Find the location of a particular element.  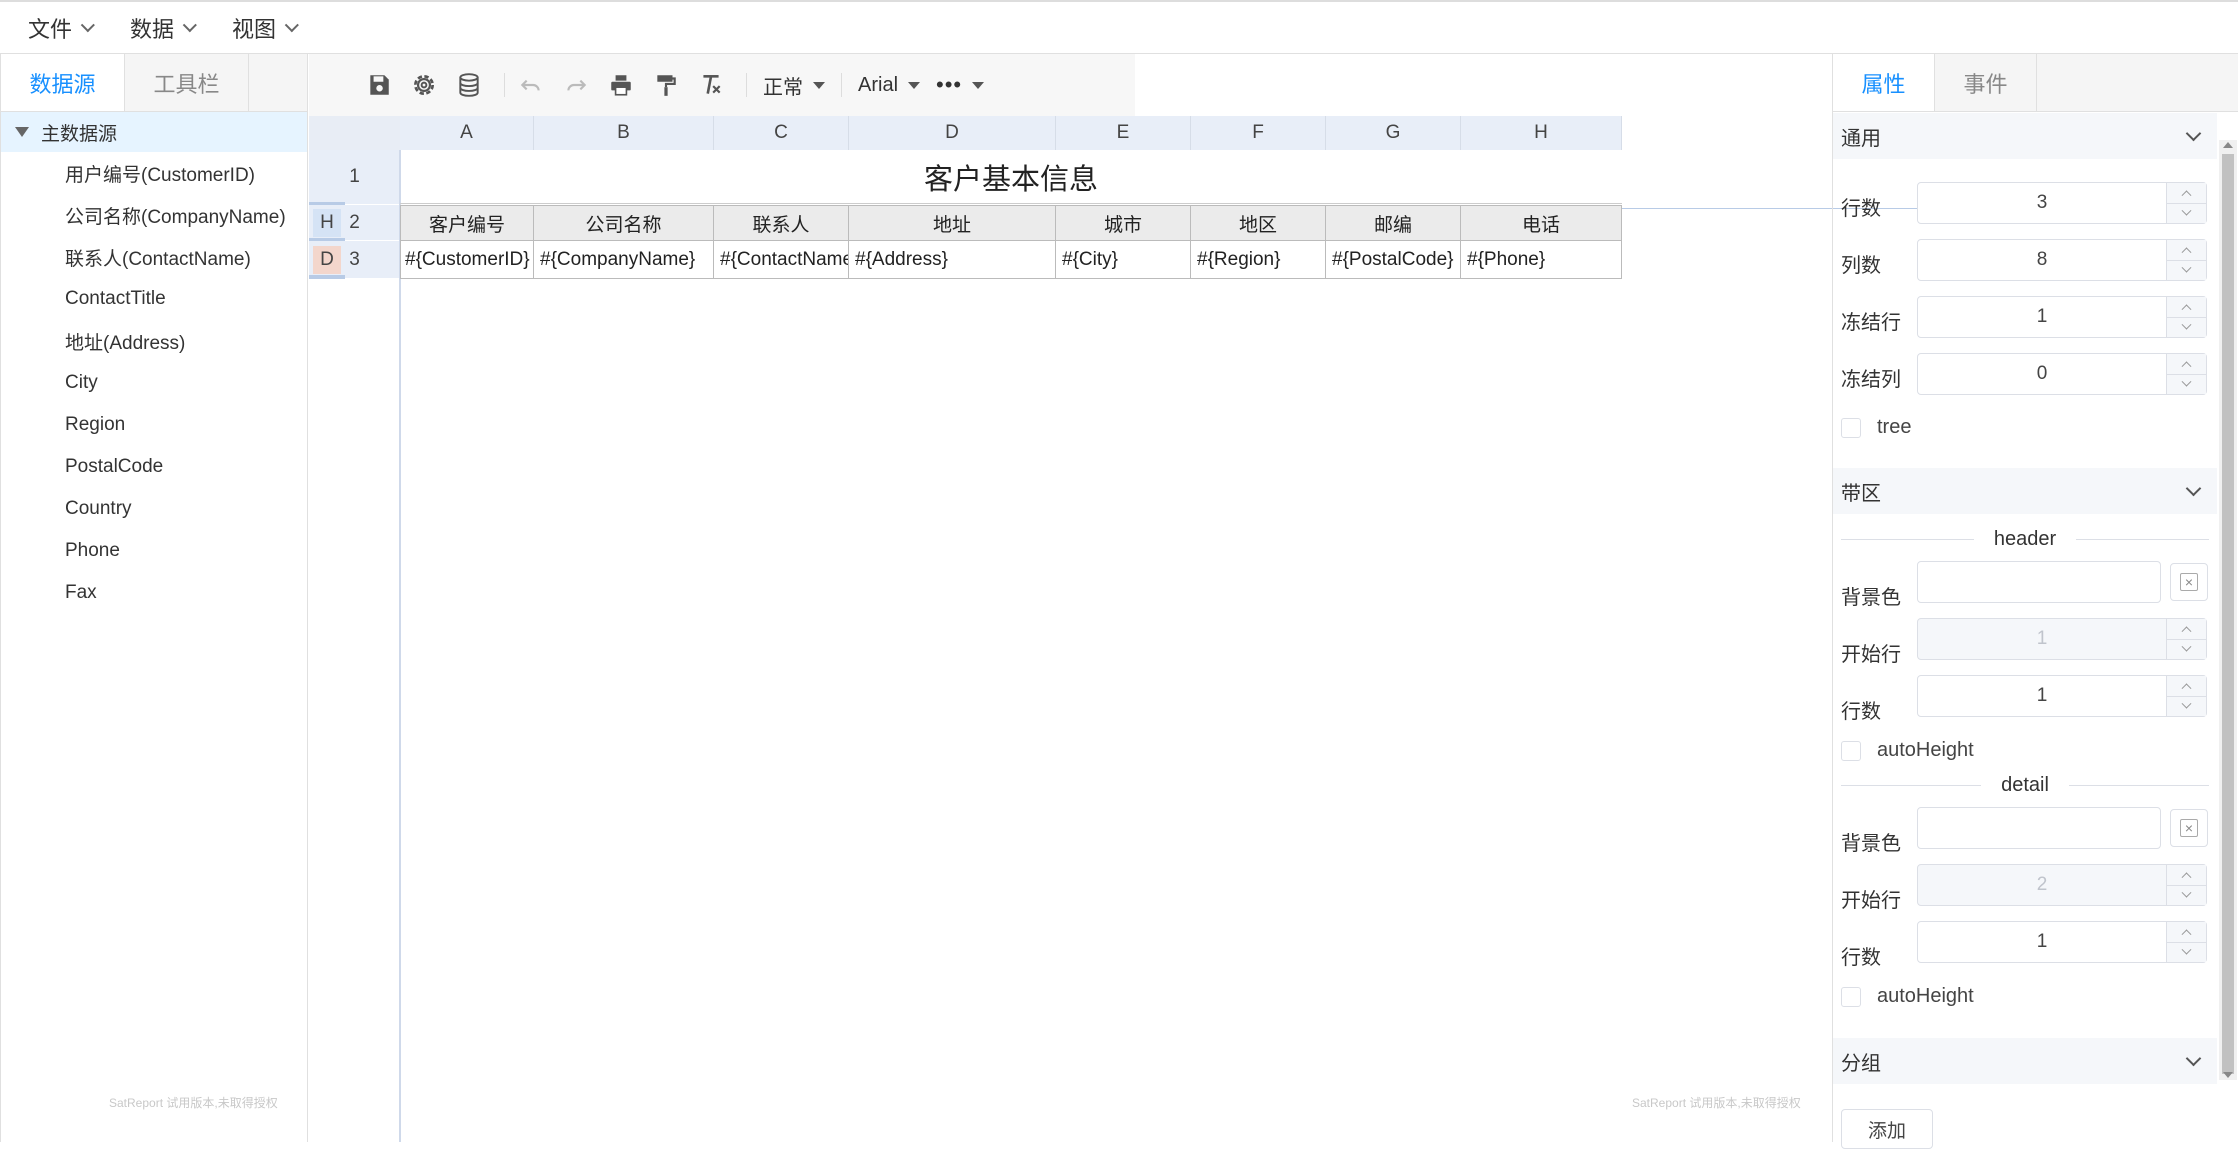

database-button is located at coordinates (469, 85).